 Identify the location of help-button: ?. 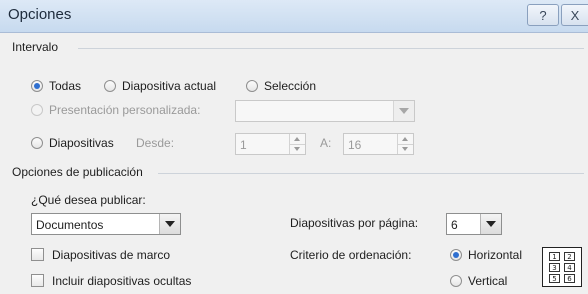
(543, 15).